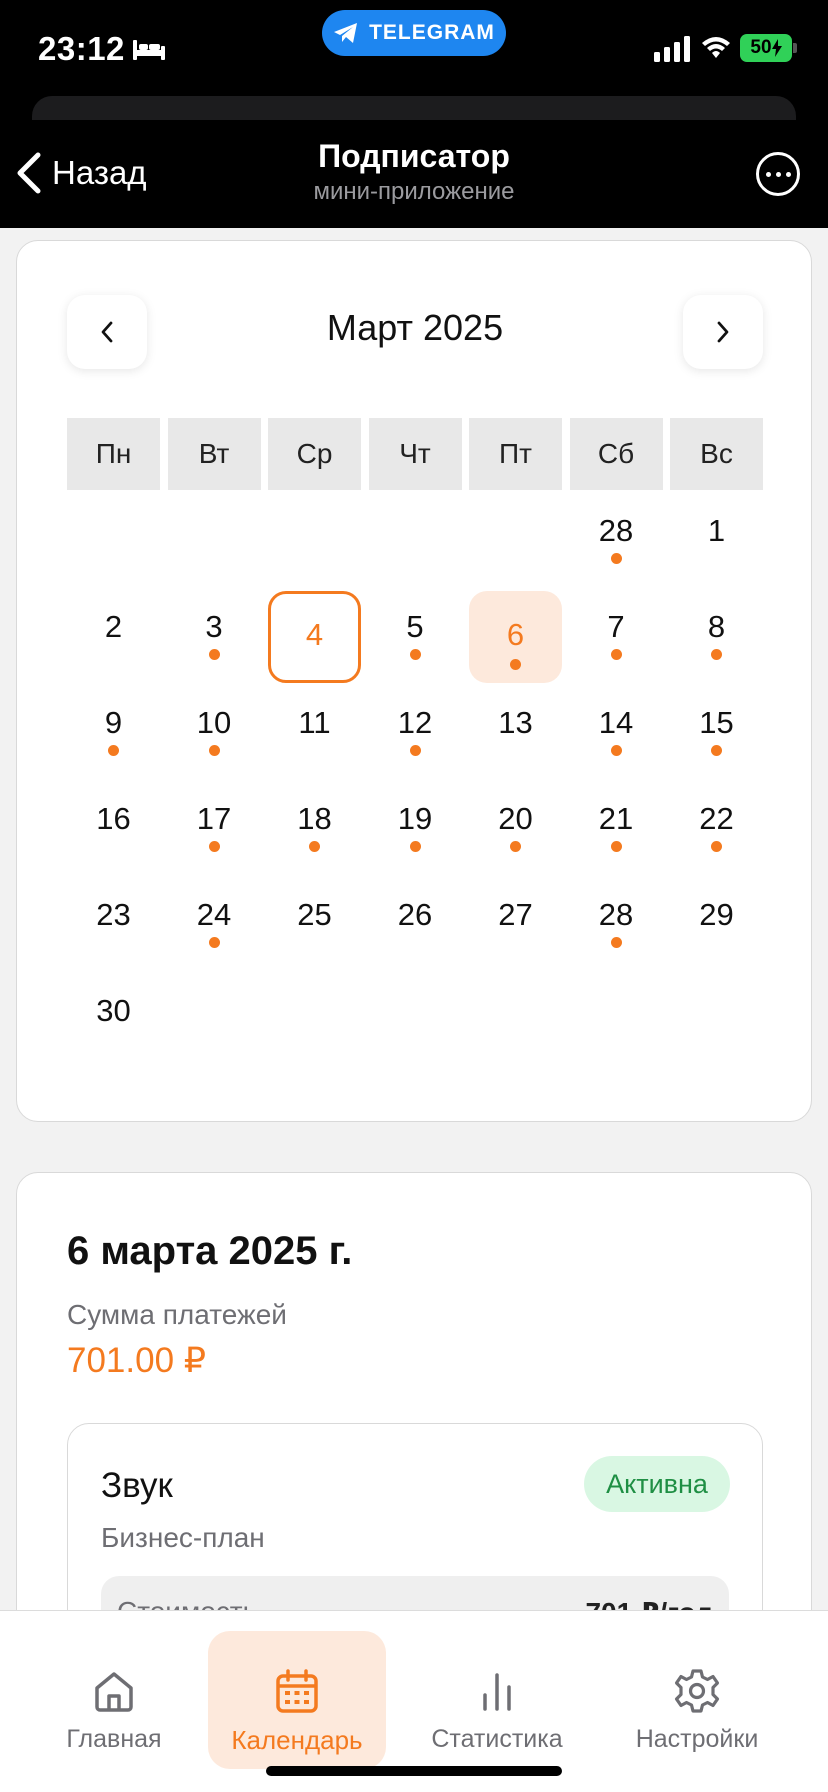 The width and height of the screenshot is (828, 1792). I want to click on day-cell: 17, so click(214, 827).